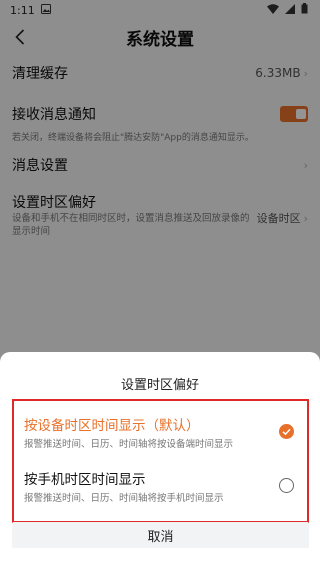 Image resolution: width=320 pixels, height=568 pixels. Describe the element at coordinates (159, 385) in the screenshot. I see `sheet-title: 设置时区偏好` at that location.